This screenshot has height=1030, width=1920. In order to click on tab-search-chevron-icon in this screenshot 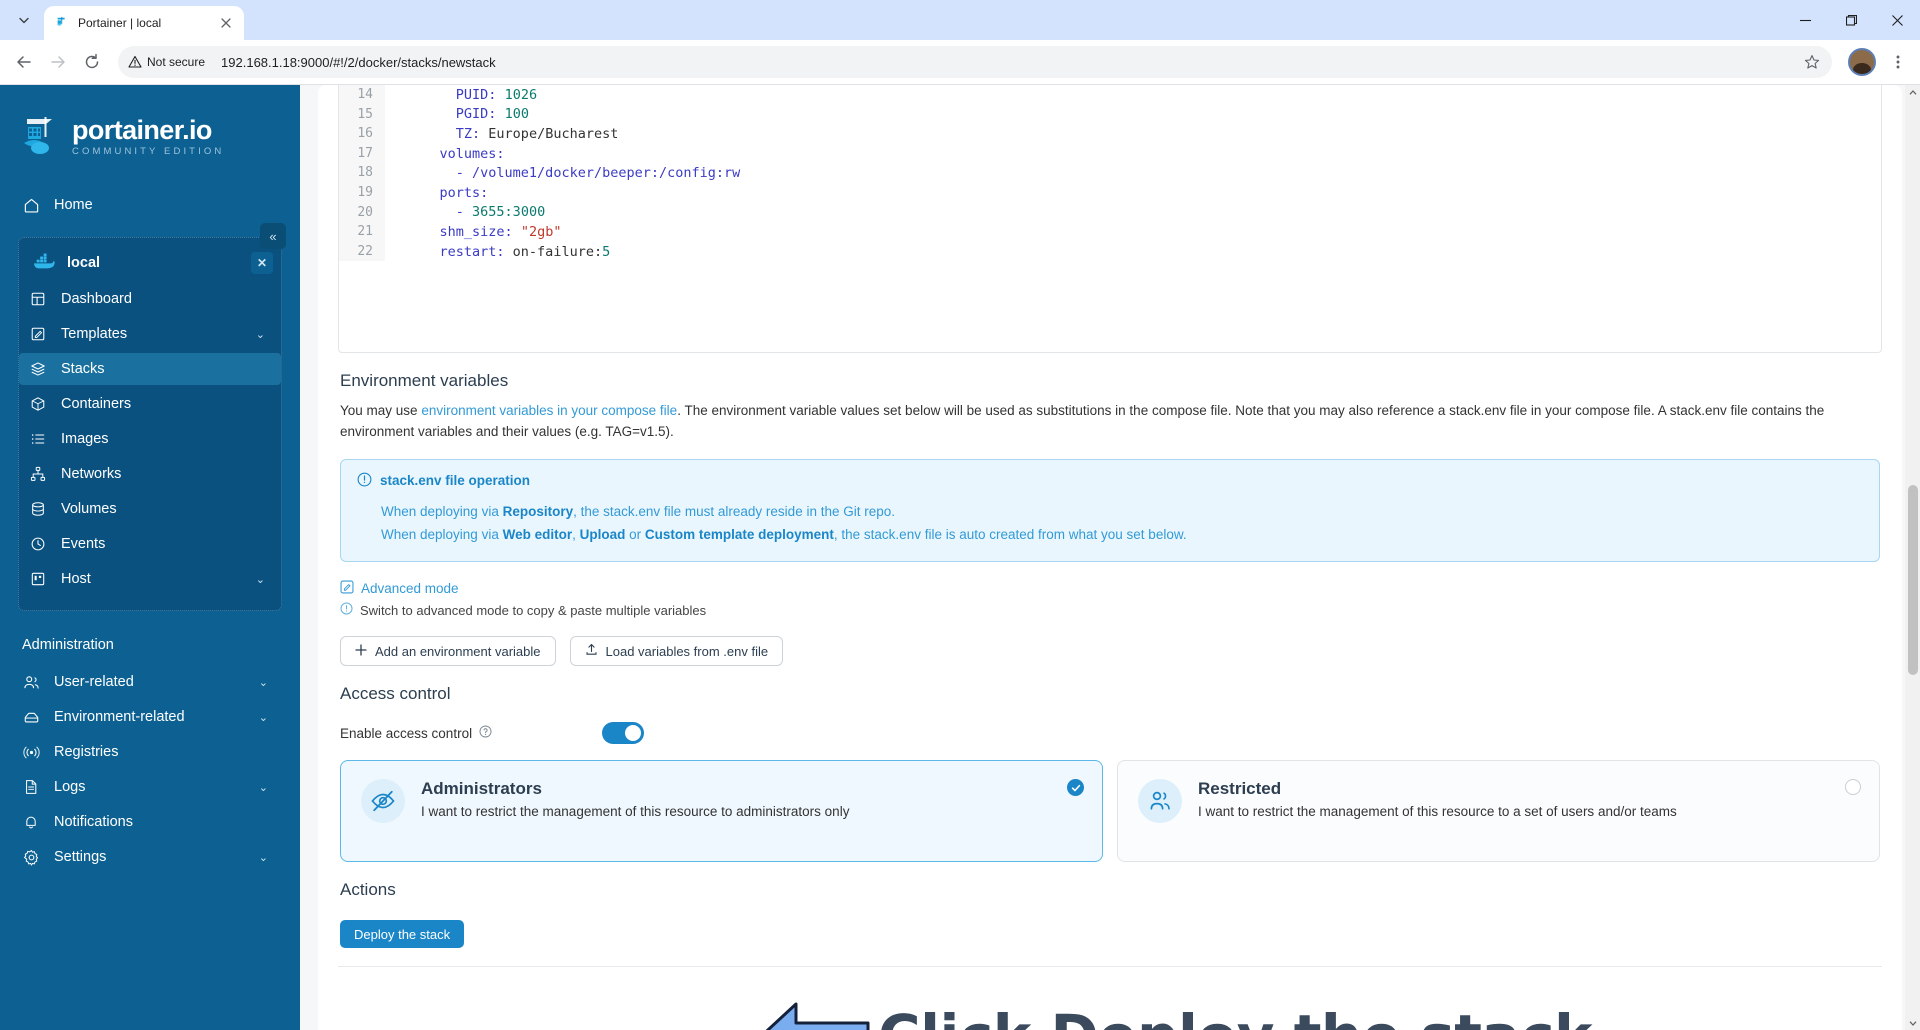, I will do `click(24, 20)`.